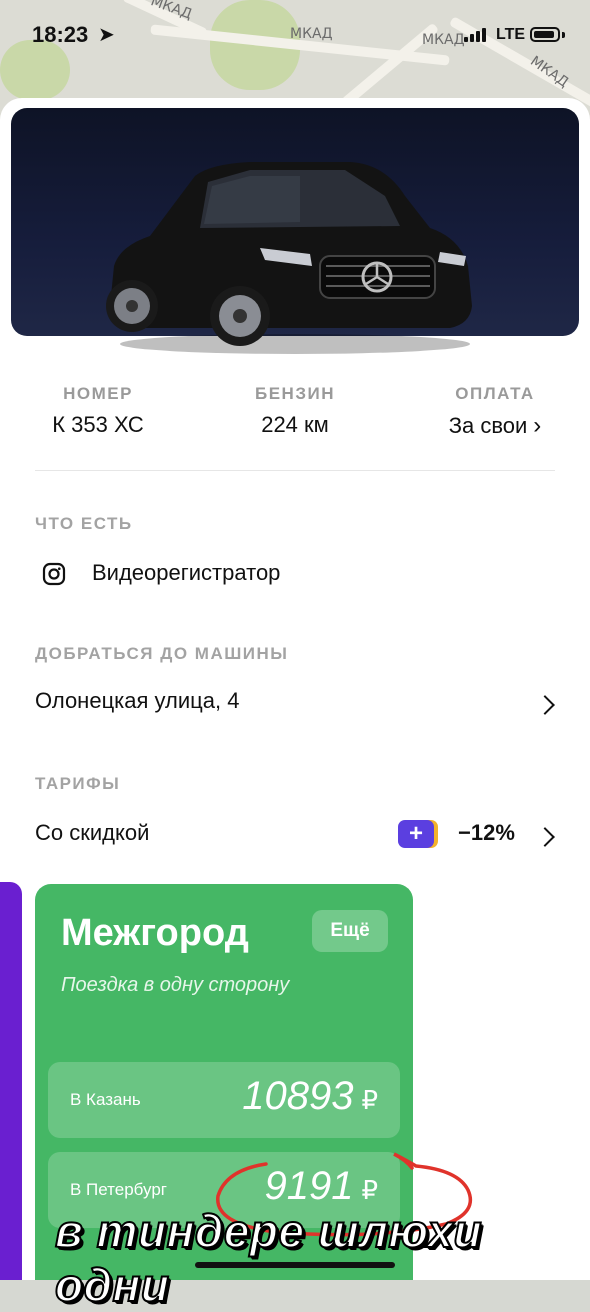 The width and height of the screenshot is (590, 1312). What do you see at coordinates (224, 1100) in the screenshot?
I see `destination-kazan: В Казань 10893 ₽` at bounding box center [224, 1100].